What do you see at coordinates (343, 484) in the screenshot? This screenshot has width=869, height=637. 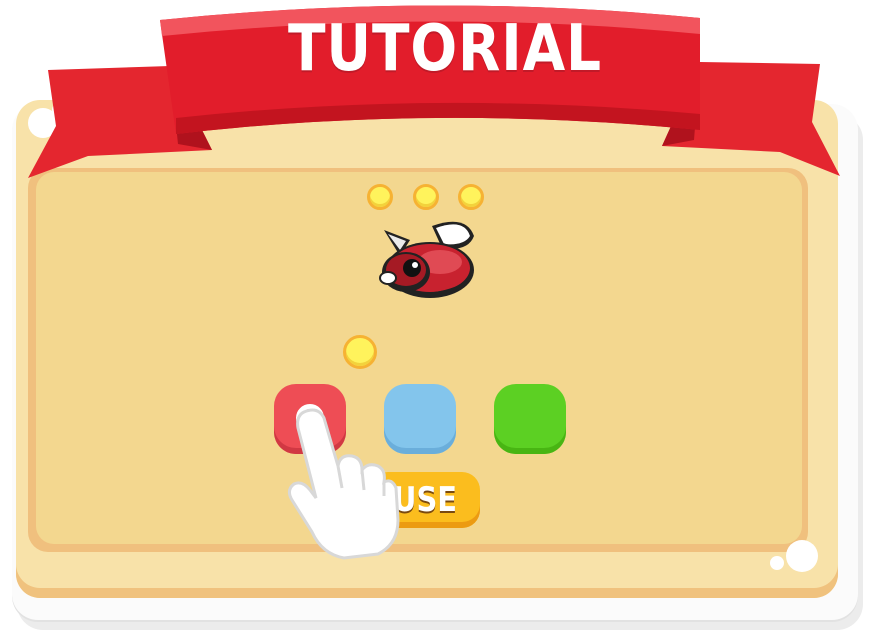 I see `pointing-hand-icon` at bounding box center [343, 484].